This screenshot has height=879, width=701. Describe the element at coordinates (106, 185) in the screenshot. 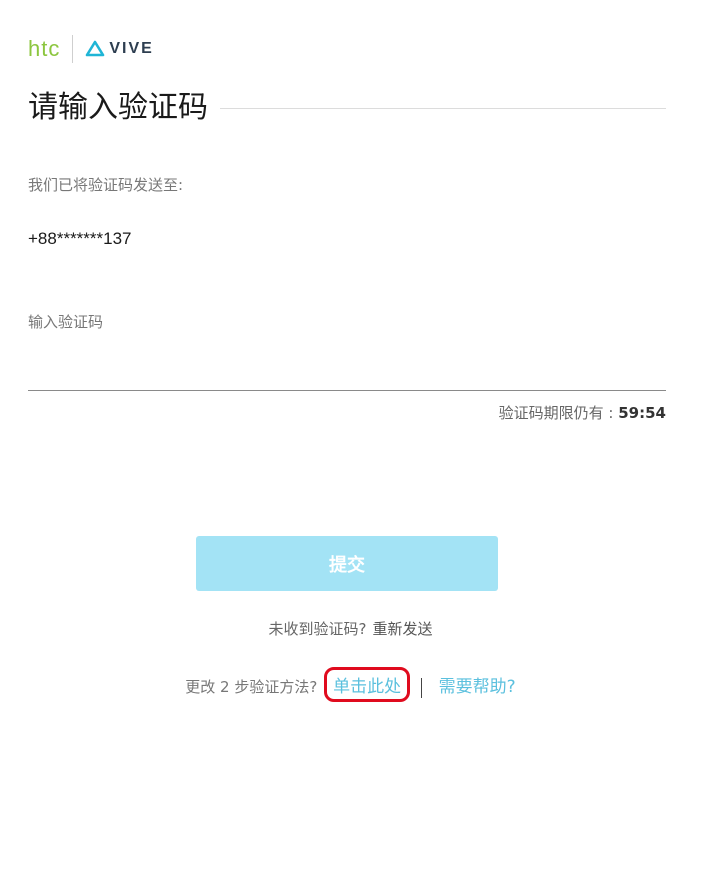

I see `sent-to-label: 我们已将验证码发送至:` at that location.